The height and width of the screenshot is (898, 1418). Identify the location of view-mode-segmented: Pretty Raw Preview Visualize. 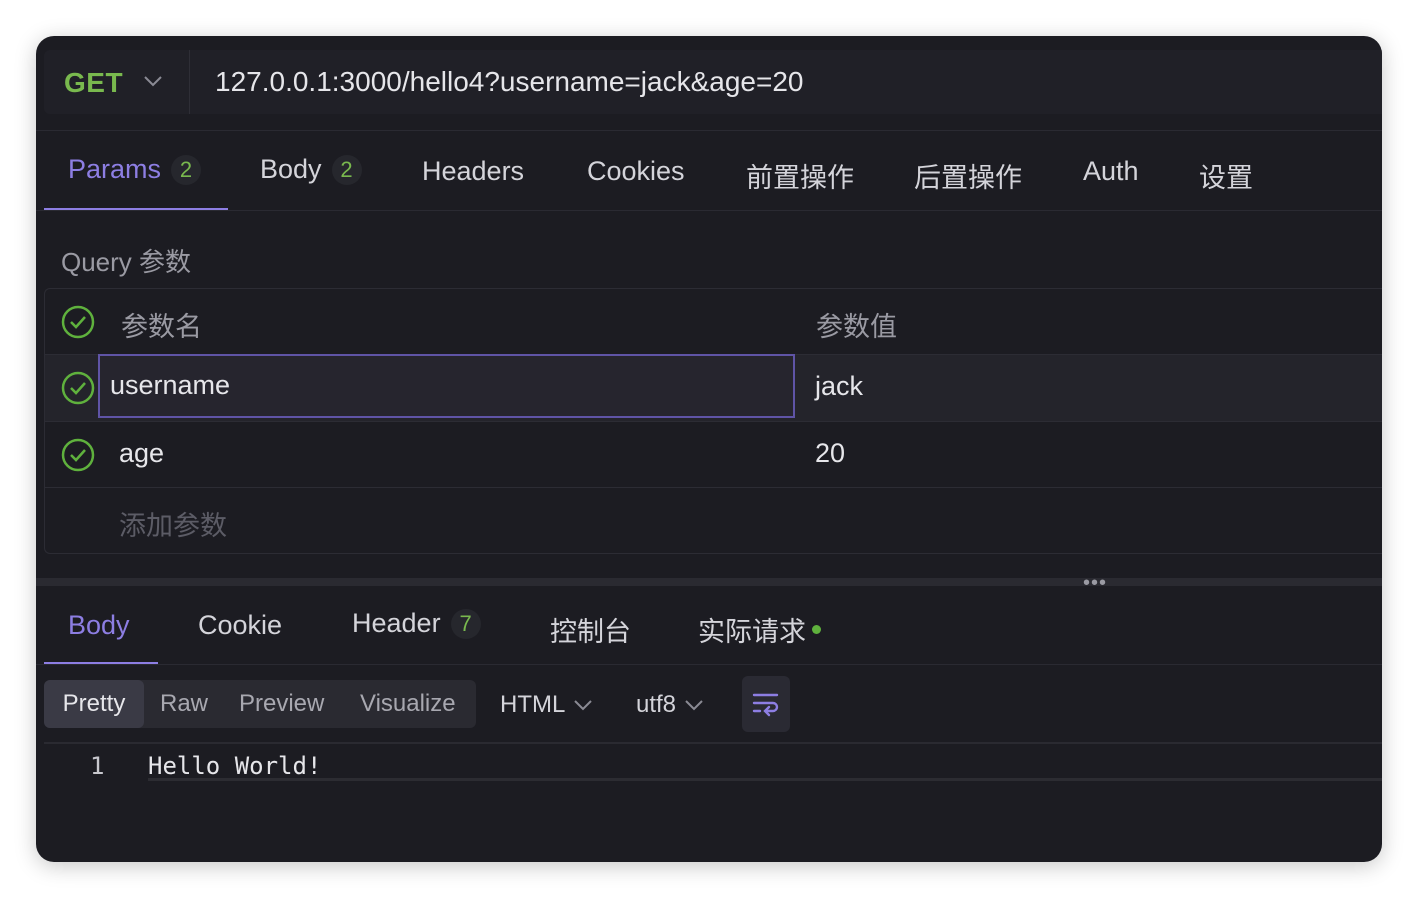
(260, 704).